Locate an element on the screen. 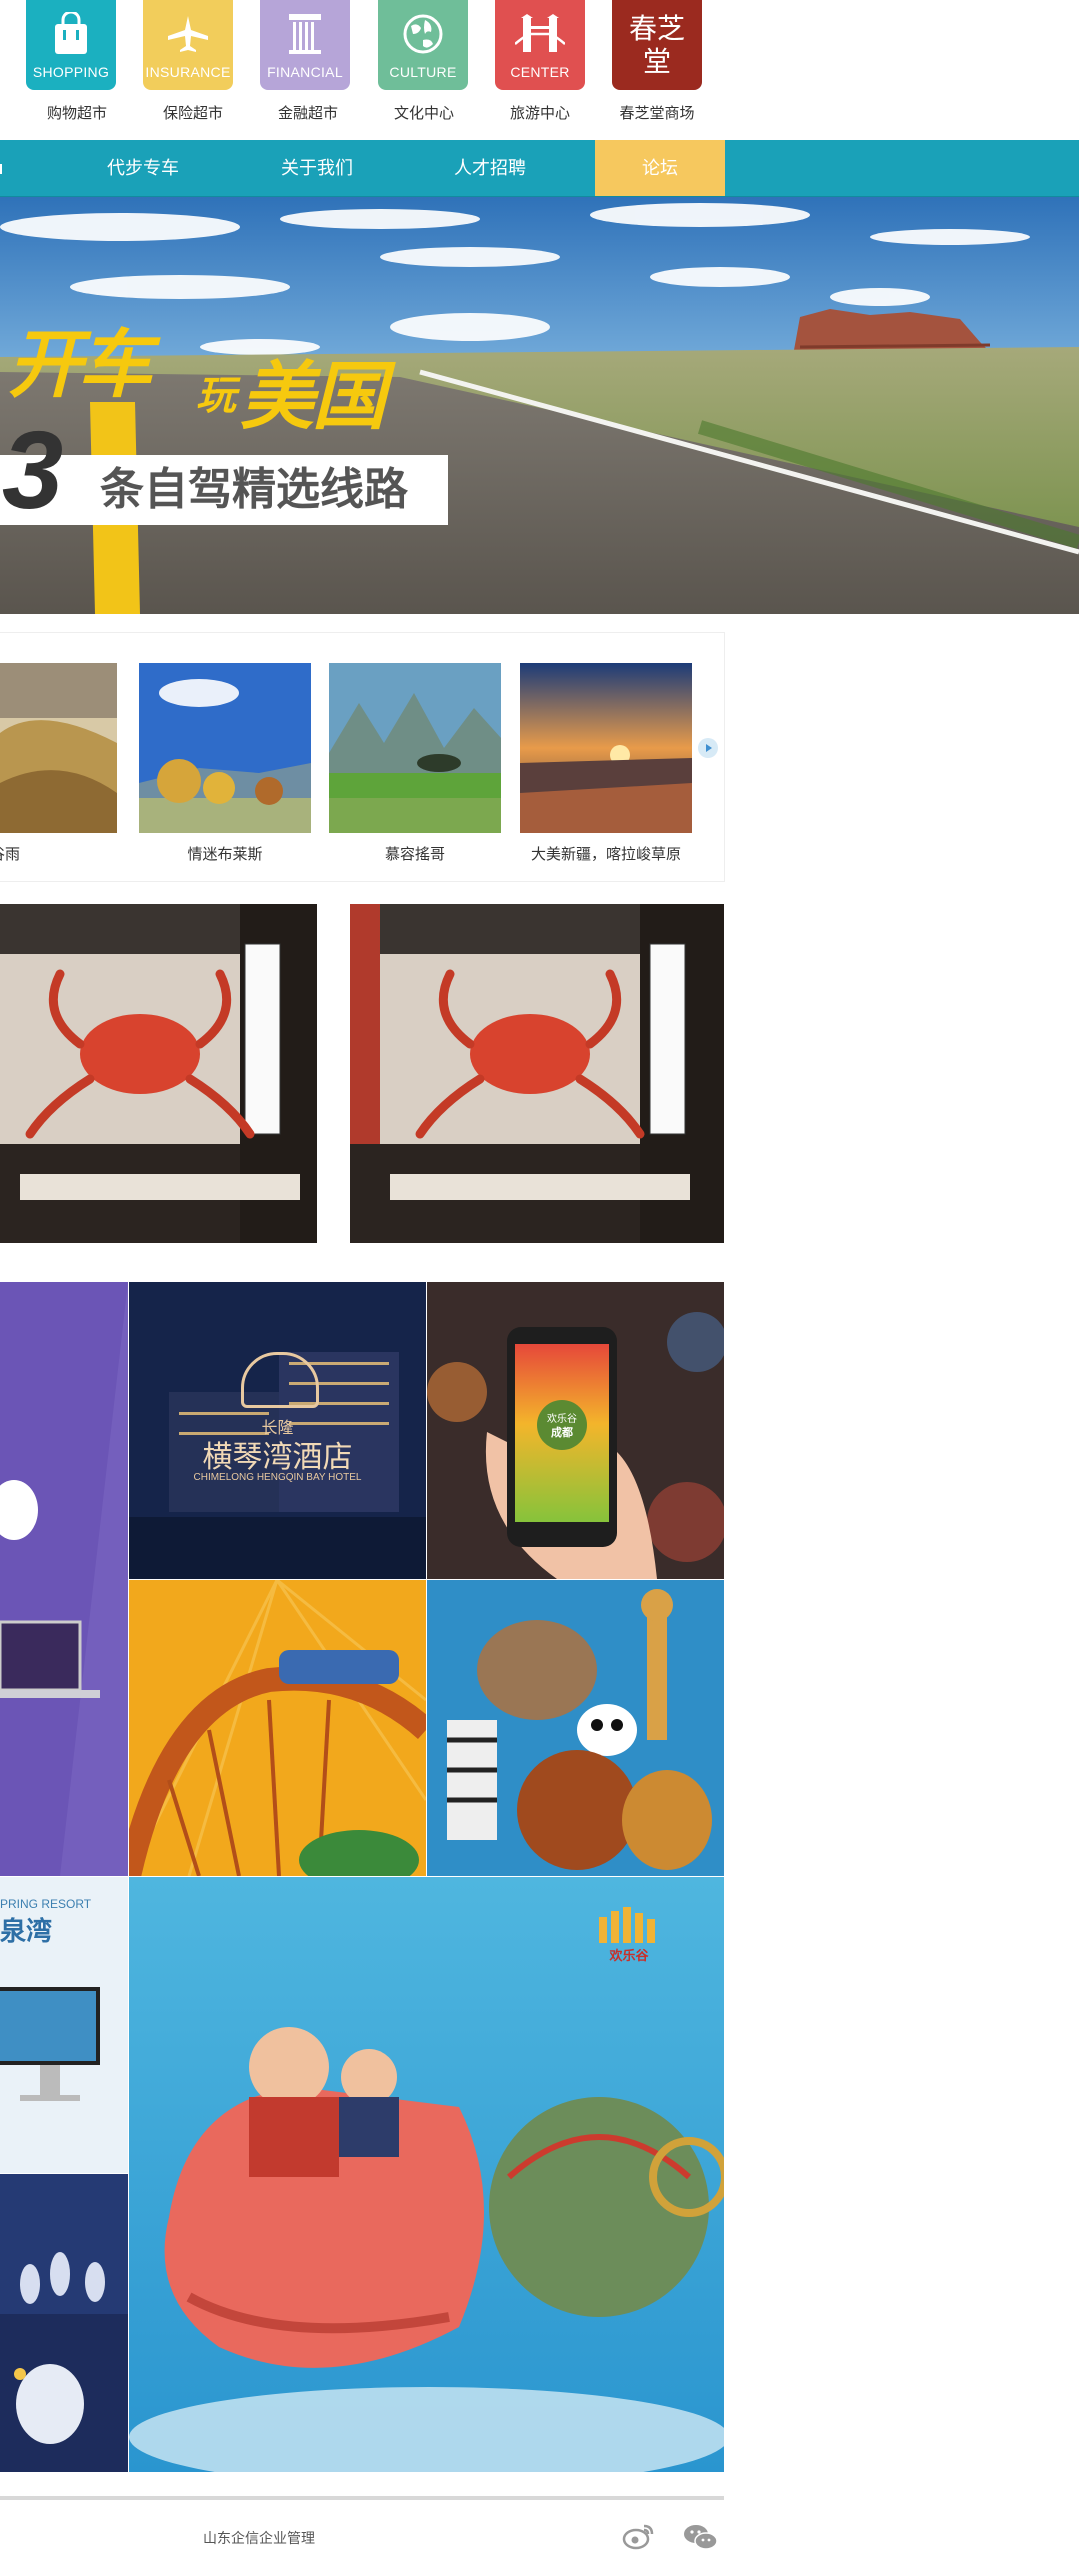 The image size is (1079, 2567). financial-tile: FINANCIAL is located at coordinates (305, 45).